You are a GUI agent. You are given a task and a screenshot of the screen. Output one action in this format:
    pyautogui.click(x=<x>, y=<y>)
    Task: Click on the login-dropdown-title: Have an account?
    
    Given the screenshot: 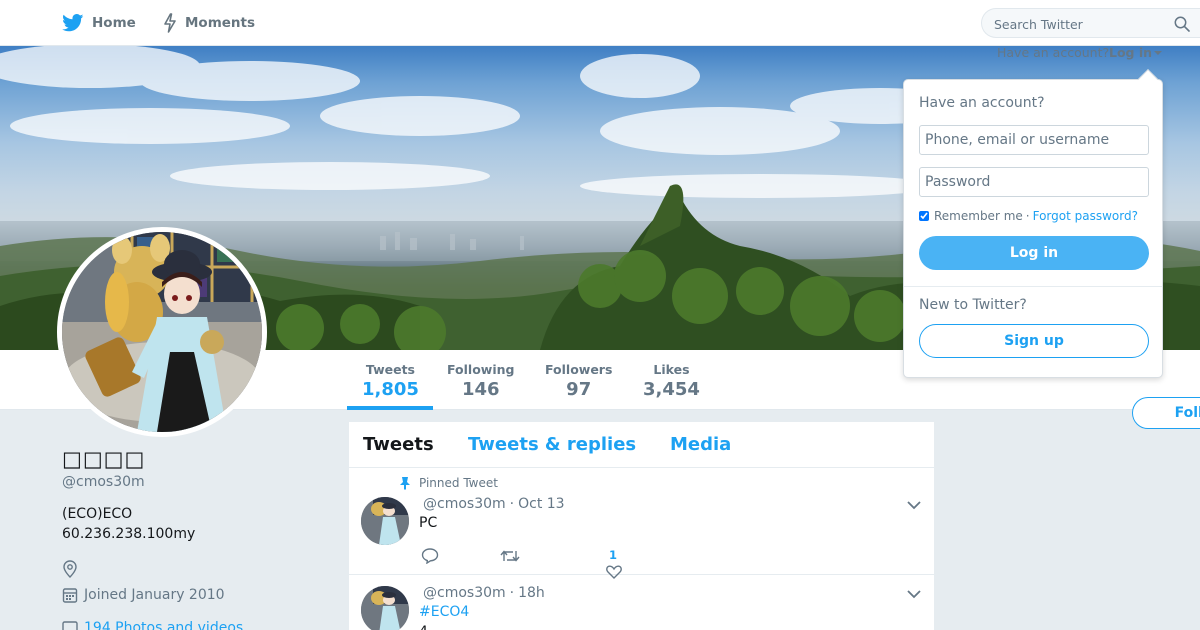 What is the action you would take?
    pyautogui.click(x=982, y=103)
    